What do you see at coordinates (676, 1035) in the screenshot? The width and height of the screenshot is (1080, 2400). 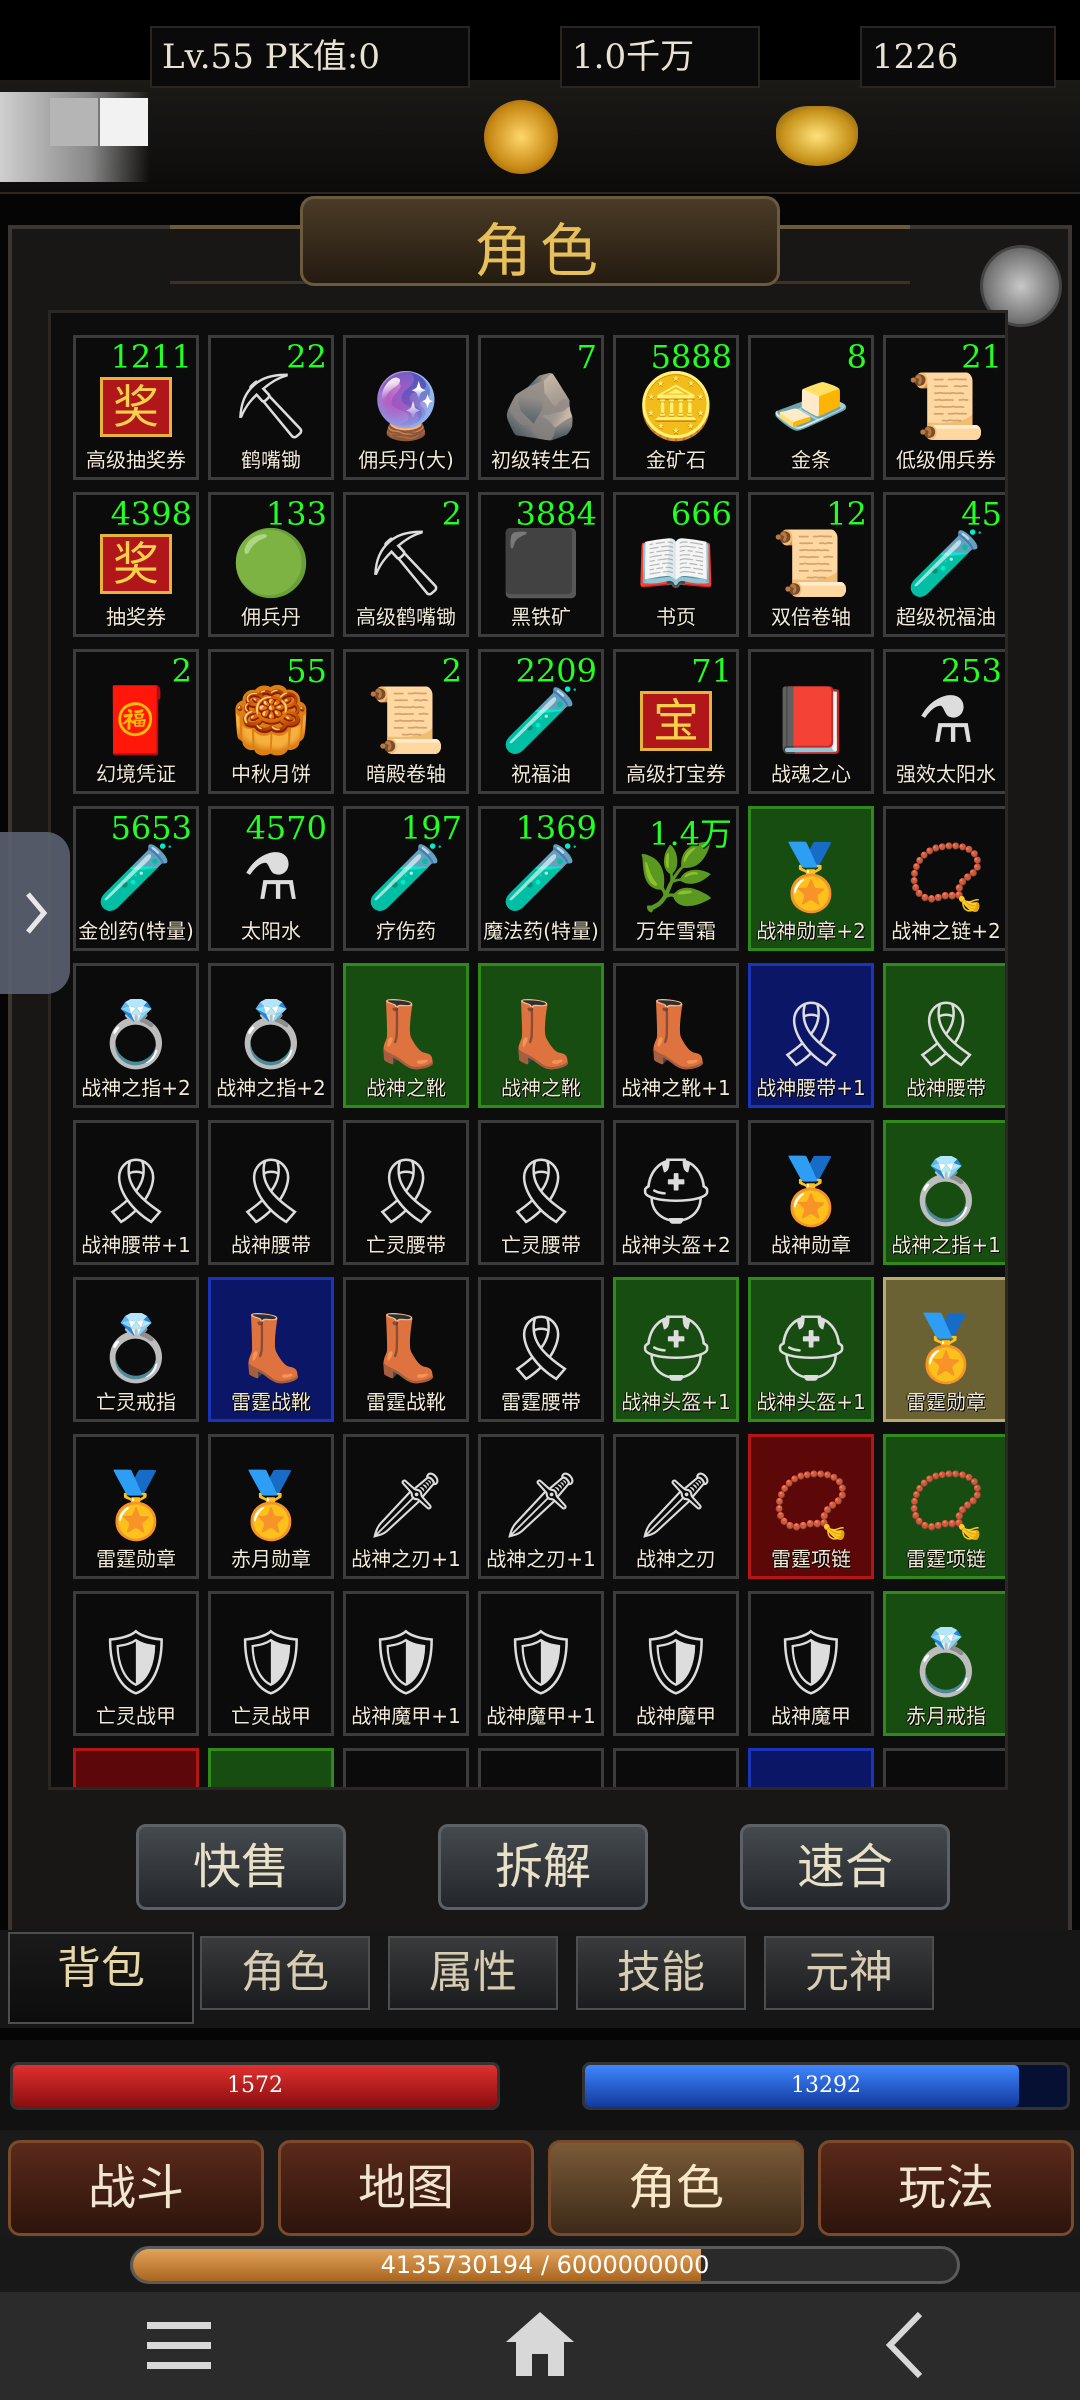 I see `inventory-slot: 👢 战神之靴+1` at bounding box center [676, 1035].